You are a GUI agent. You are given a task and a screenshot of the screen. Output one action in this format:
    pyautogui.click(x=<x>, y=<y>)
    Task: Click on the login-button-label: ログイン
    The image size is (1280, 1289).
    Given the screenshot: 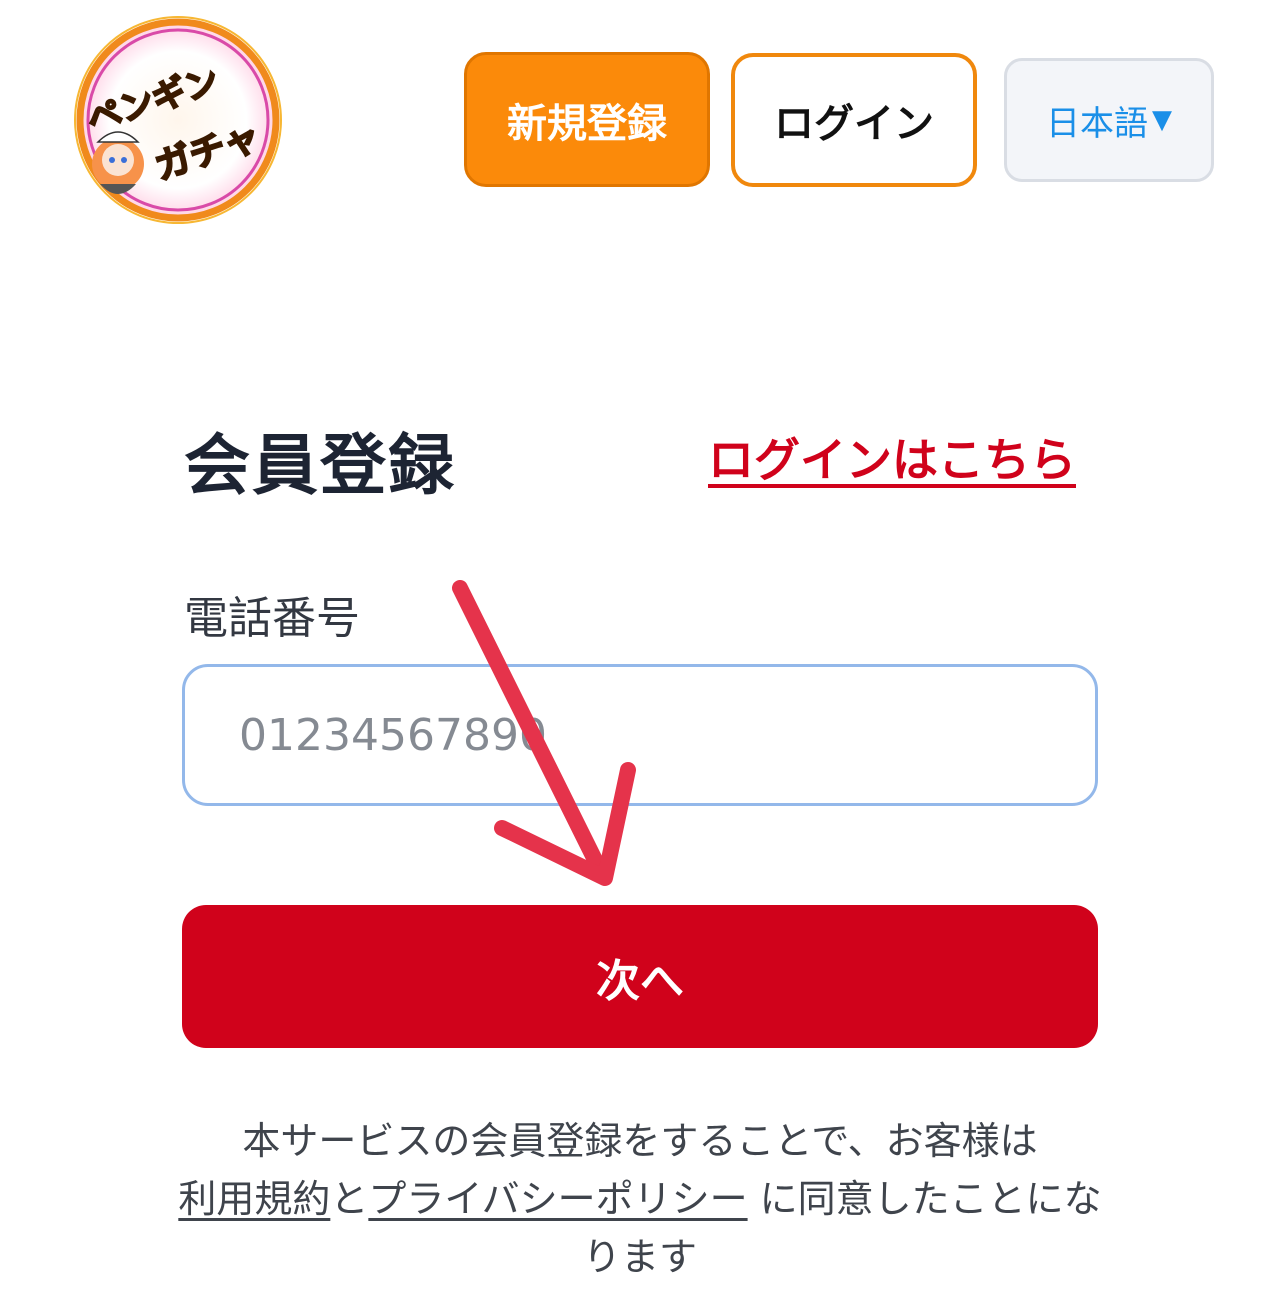 What is the action you would take?
    pyautogui.click(x=854, y=124)
    